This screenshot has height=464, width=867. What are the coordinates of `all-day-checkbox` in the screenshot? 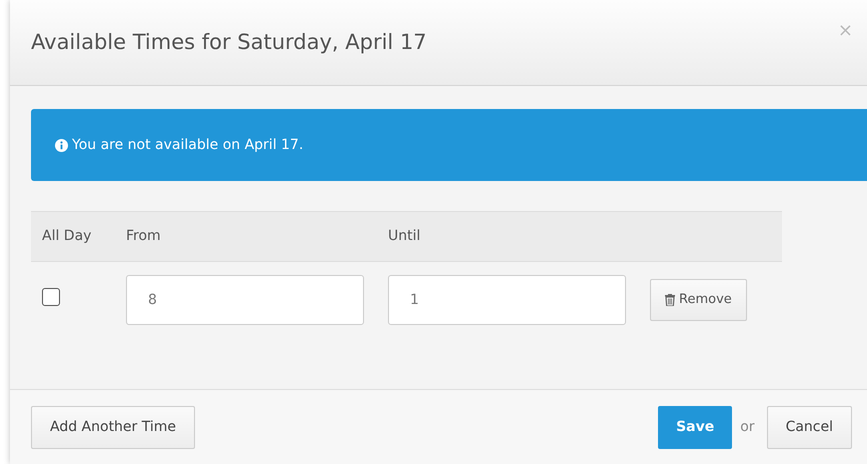 It's located at (51, 297).